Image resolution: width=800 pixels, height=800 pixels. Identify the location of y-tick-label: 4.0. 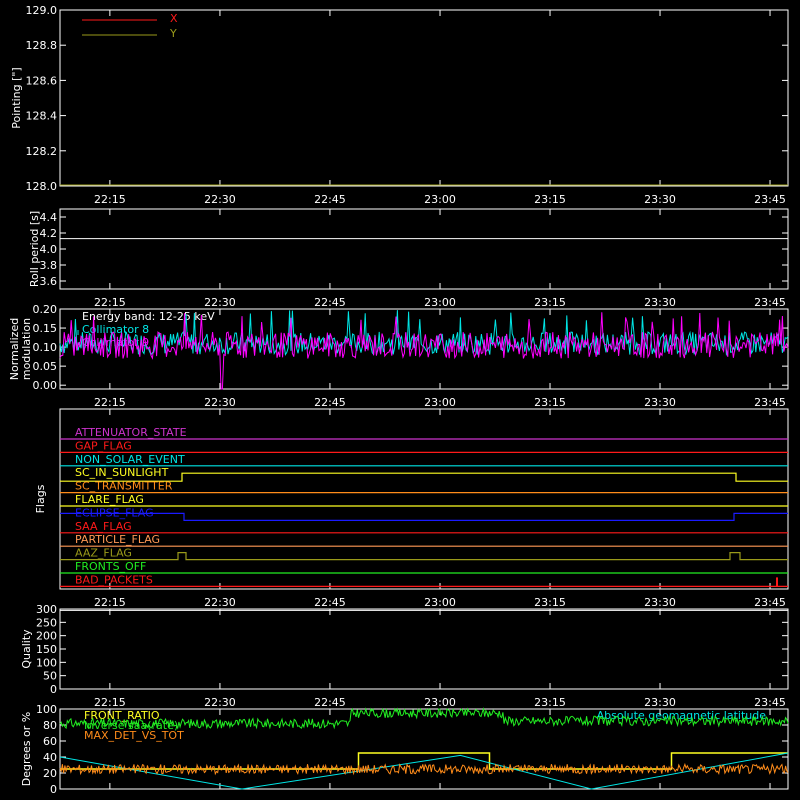
(49, 249).